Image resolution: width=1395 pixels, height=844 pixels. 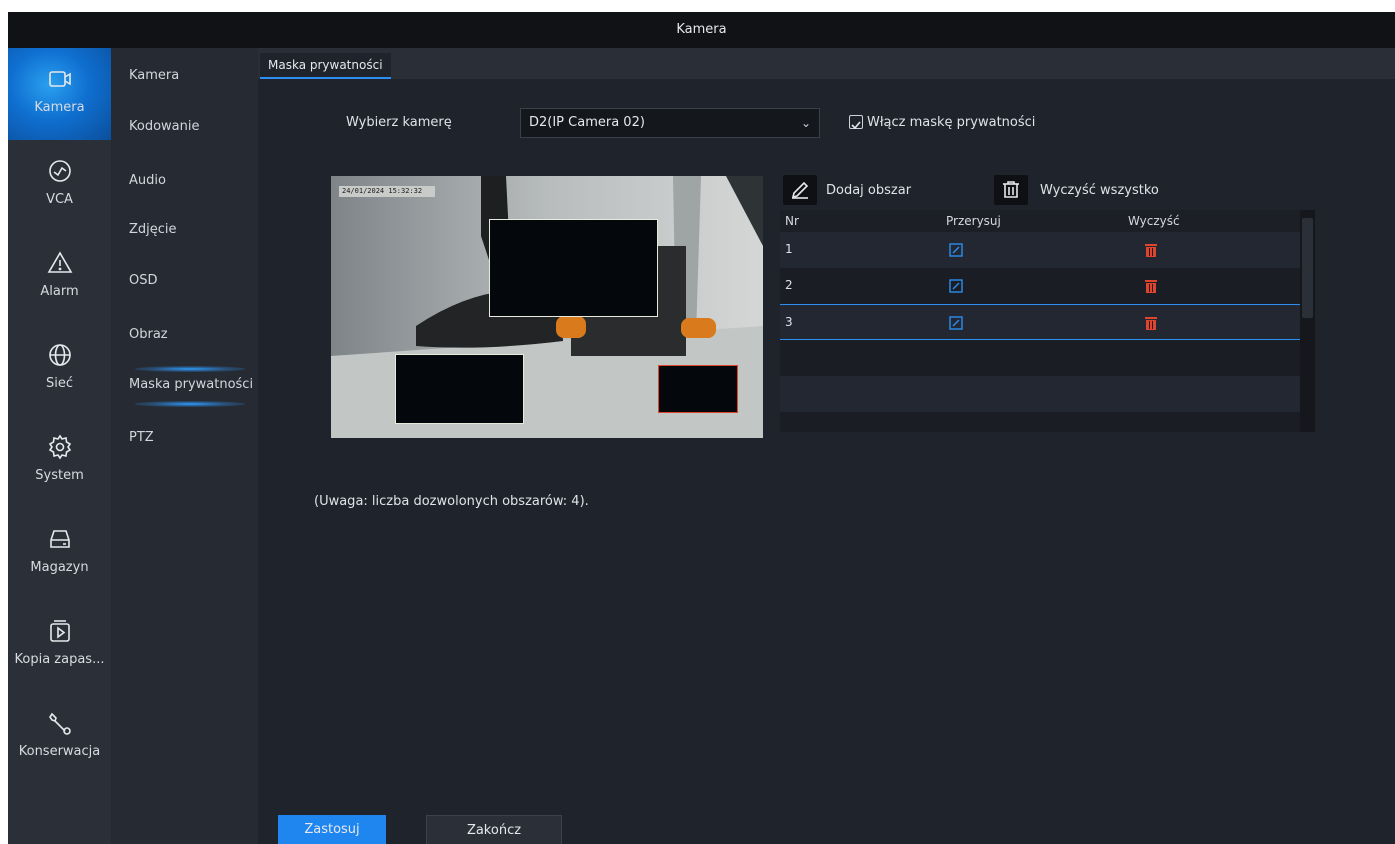 I want to click on subnav-item-maska: Maska prywatności, so click(x=191, y=384).